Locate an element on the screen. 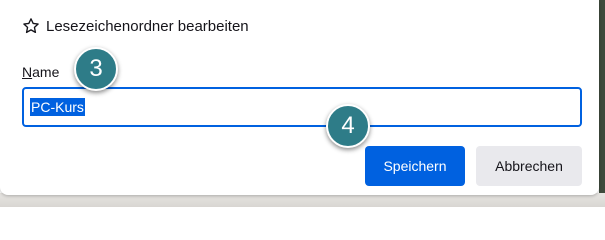 Image resolution: width=605 pixels, height=240 pixels. background-edge-bottom is located at coordinates (302, 200).